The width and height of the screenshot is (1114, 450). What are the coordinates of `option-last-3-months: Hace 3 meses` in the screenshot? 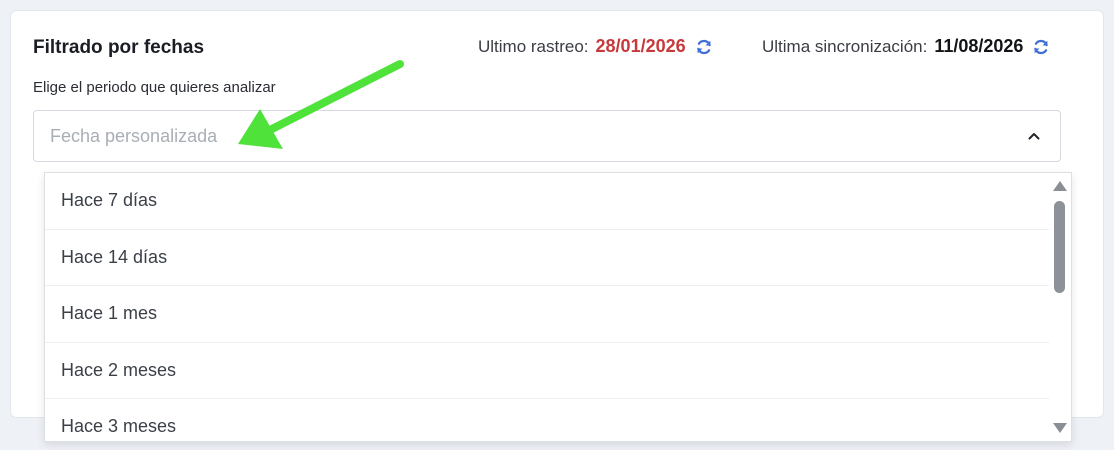 It's located at (547, 420).